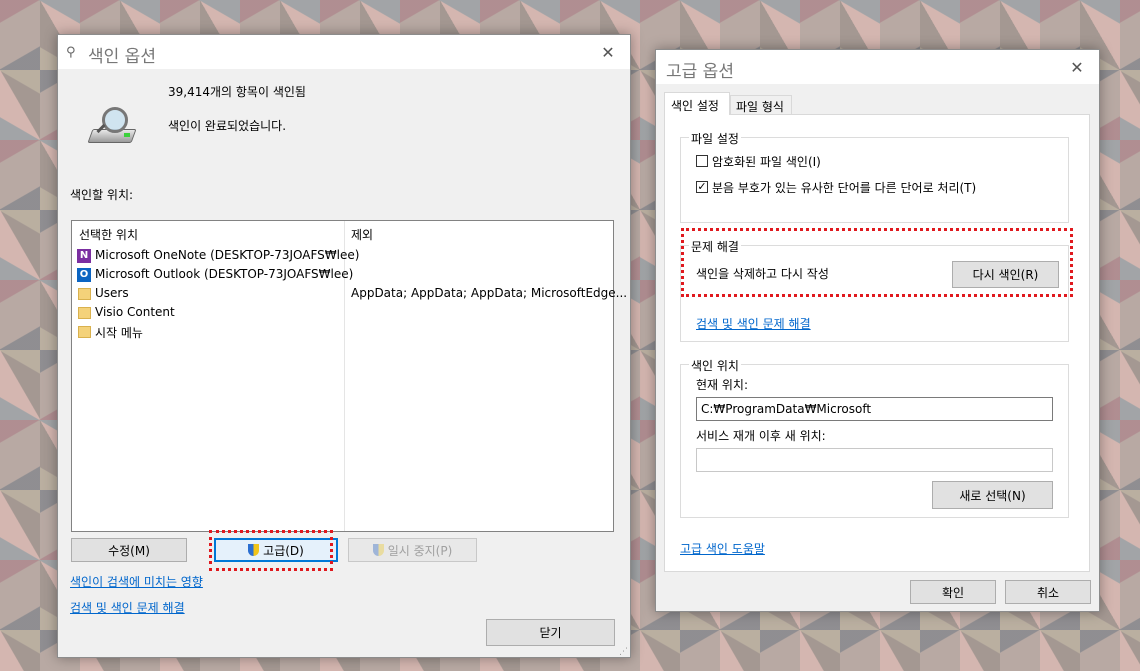  Describe the element at coordinates (342, 313) in the screenshot. I see `list-item: Visio Content` at that location.